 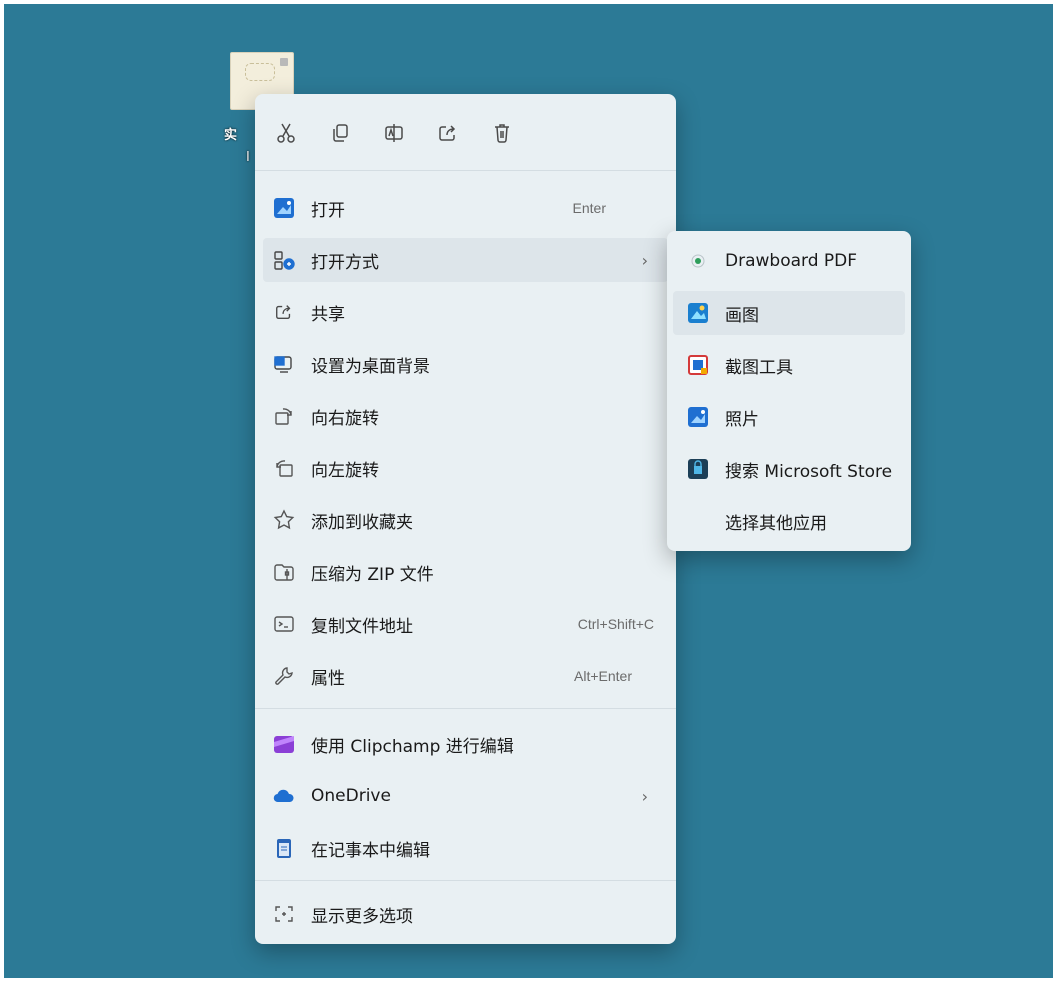 I want to click on menu-item-onedrive: OneDrive ›, so click(x=465, y=796).